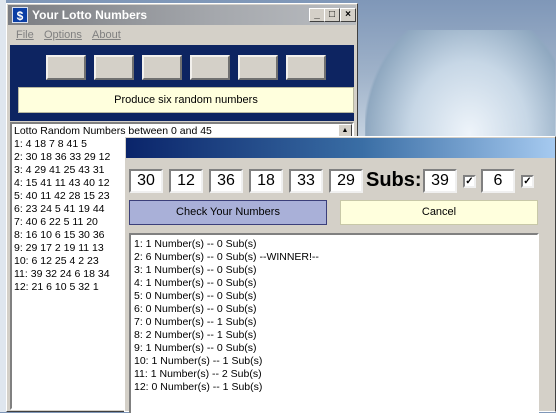  I want to click on lotto-title-bar: $ Your Lotto Numbers _ □ ×, so click(182, 15).